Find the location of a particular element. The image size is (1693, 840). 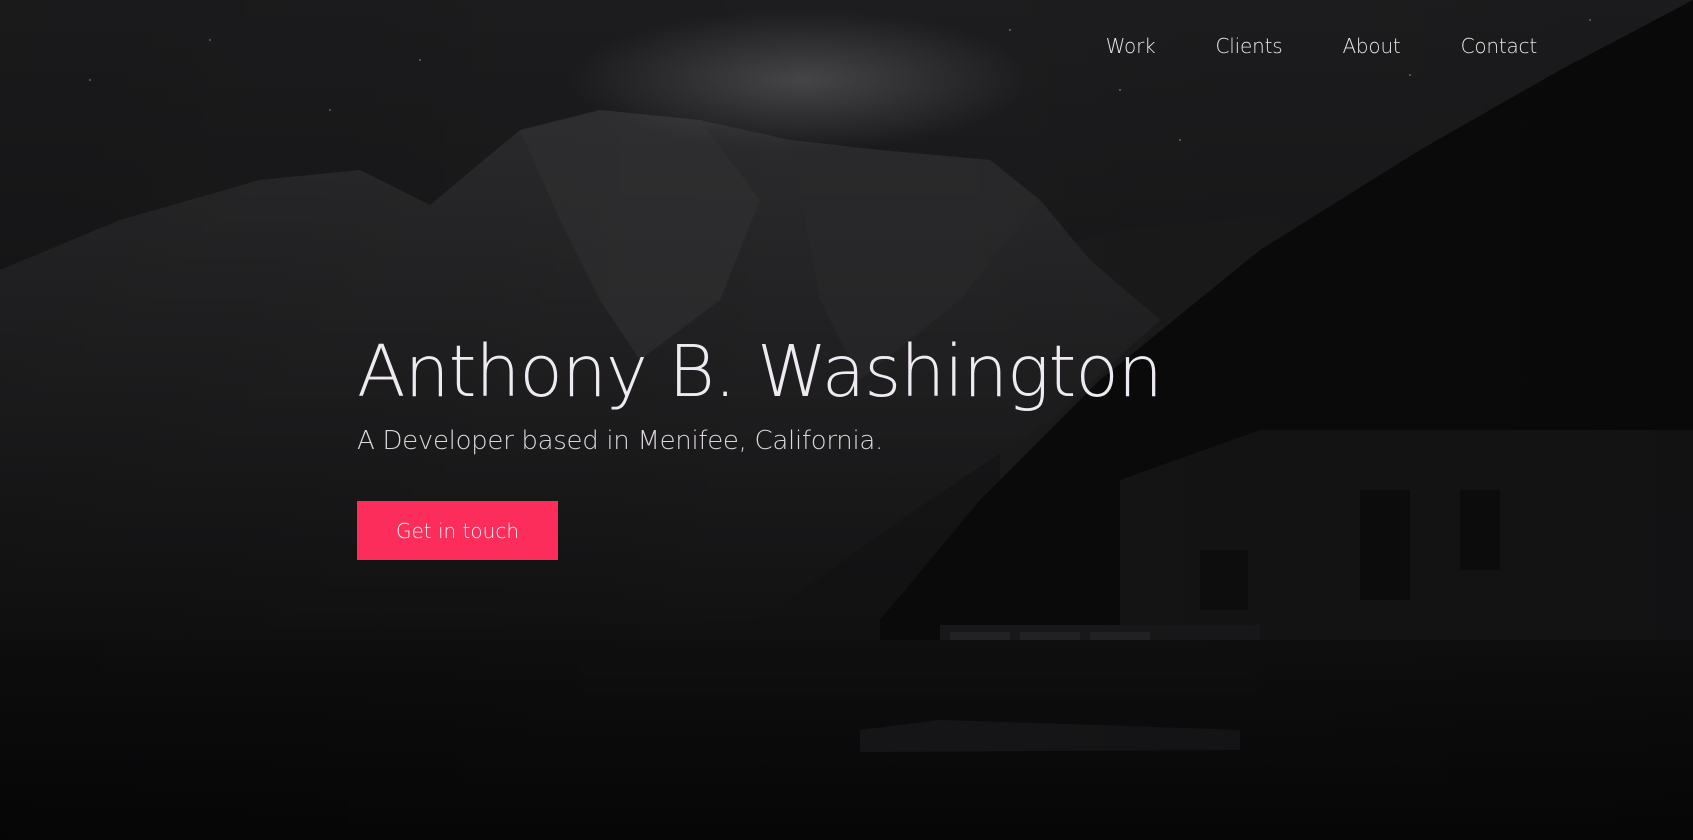

top-nav: Work Clients About Contact is located at coordinates (1322, 46).